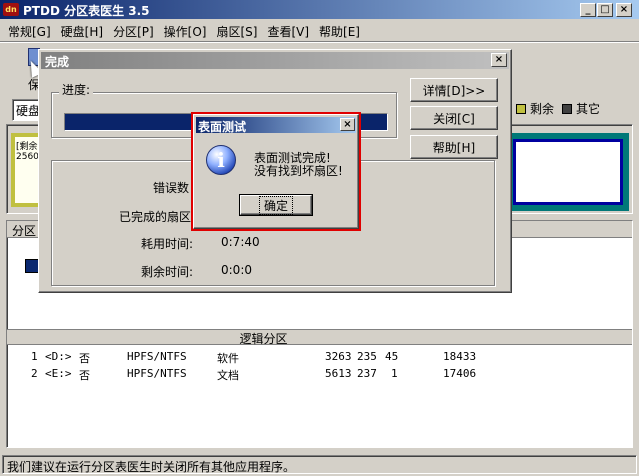  Describe the element at coordinates (338, 373) in the screenshot. I see `row-cylinder: 5613` at that location.